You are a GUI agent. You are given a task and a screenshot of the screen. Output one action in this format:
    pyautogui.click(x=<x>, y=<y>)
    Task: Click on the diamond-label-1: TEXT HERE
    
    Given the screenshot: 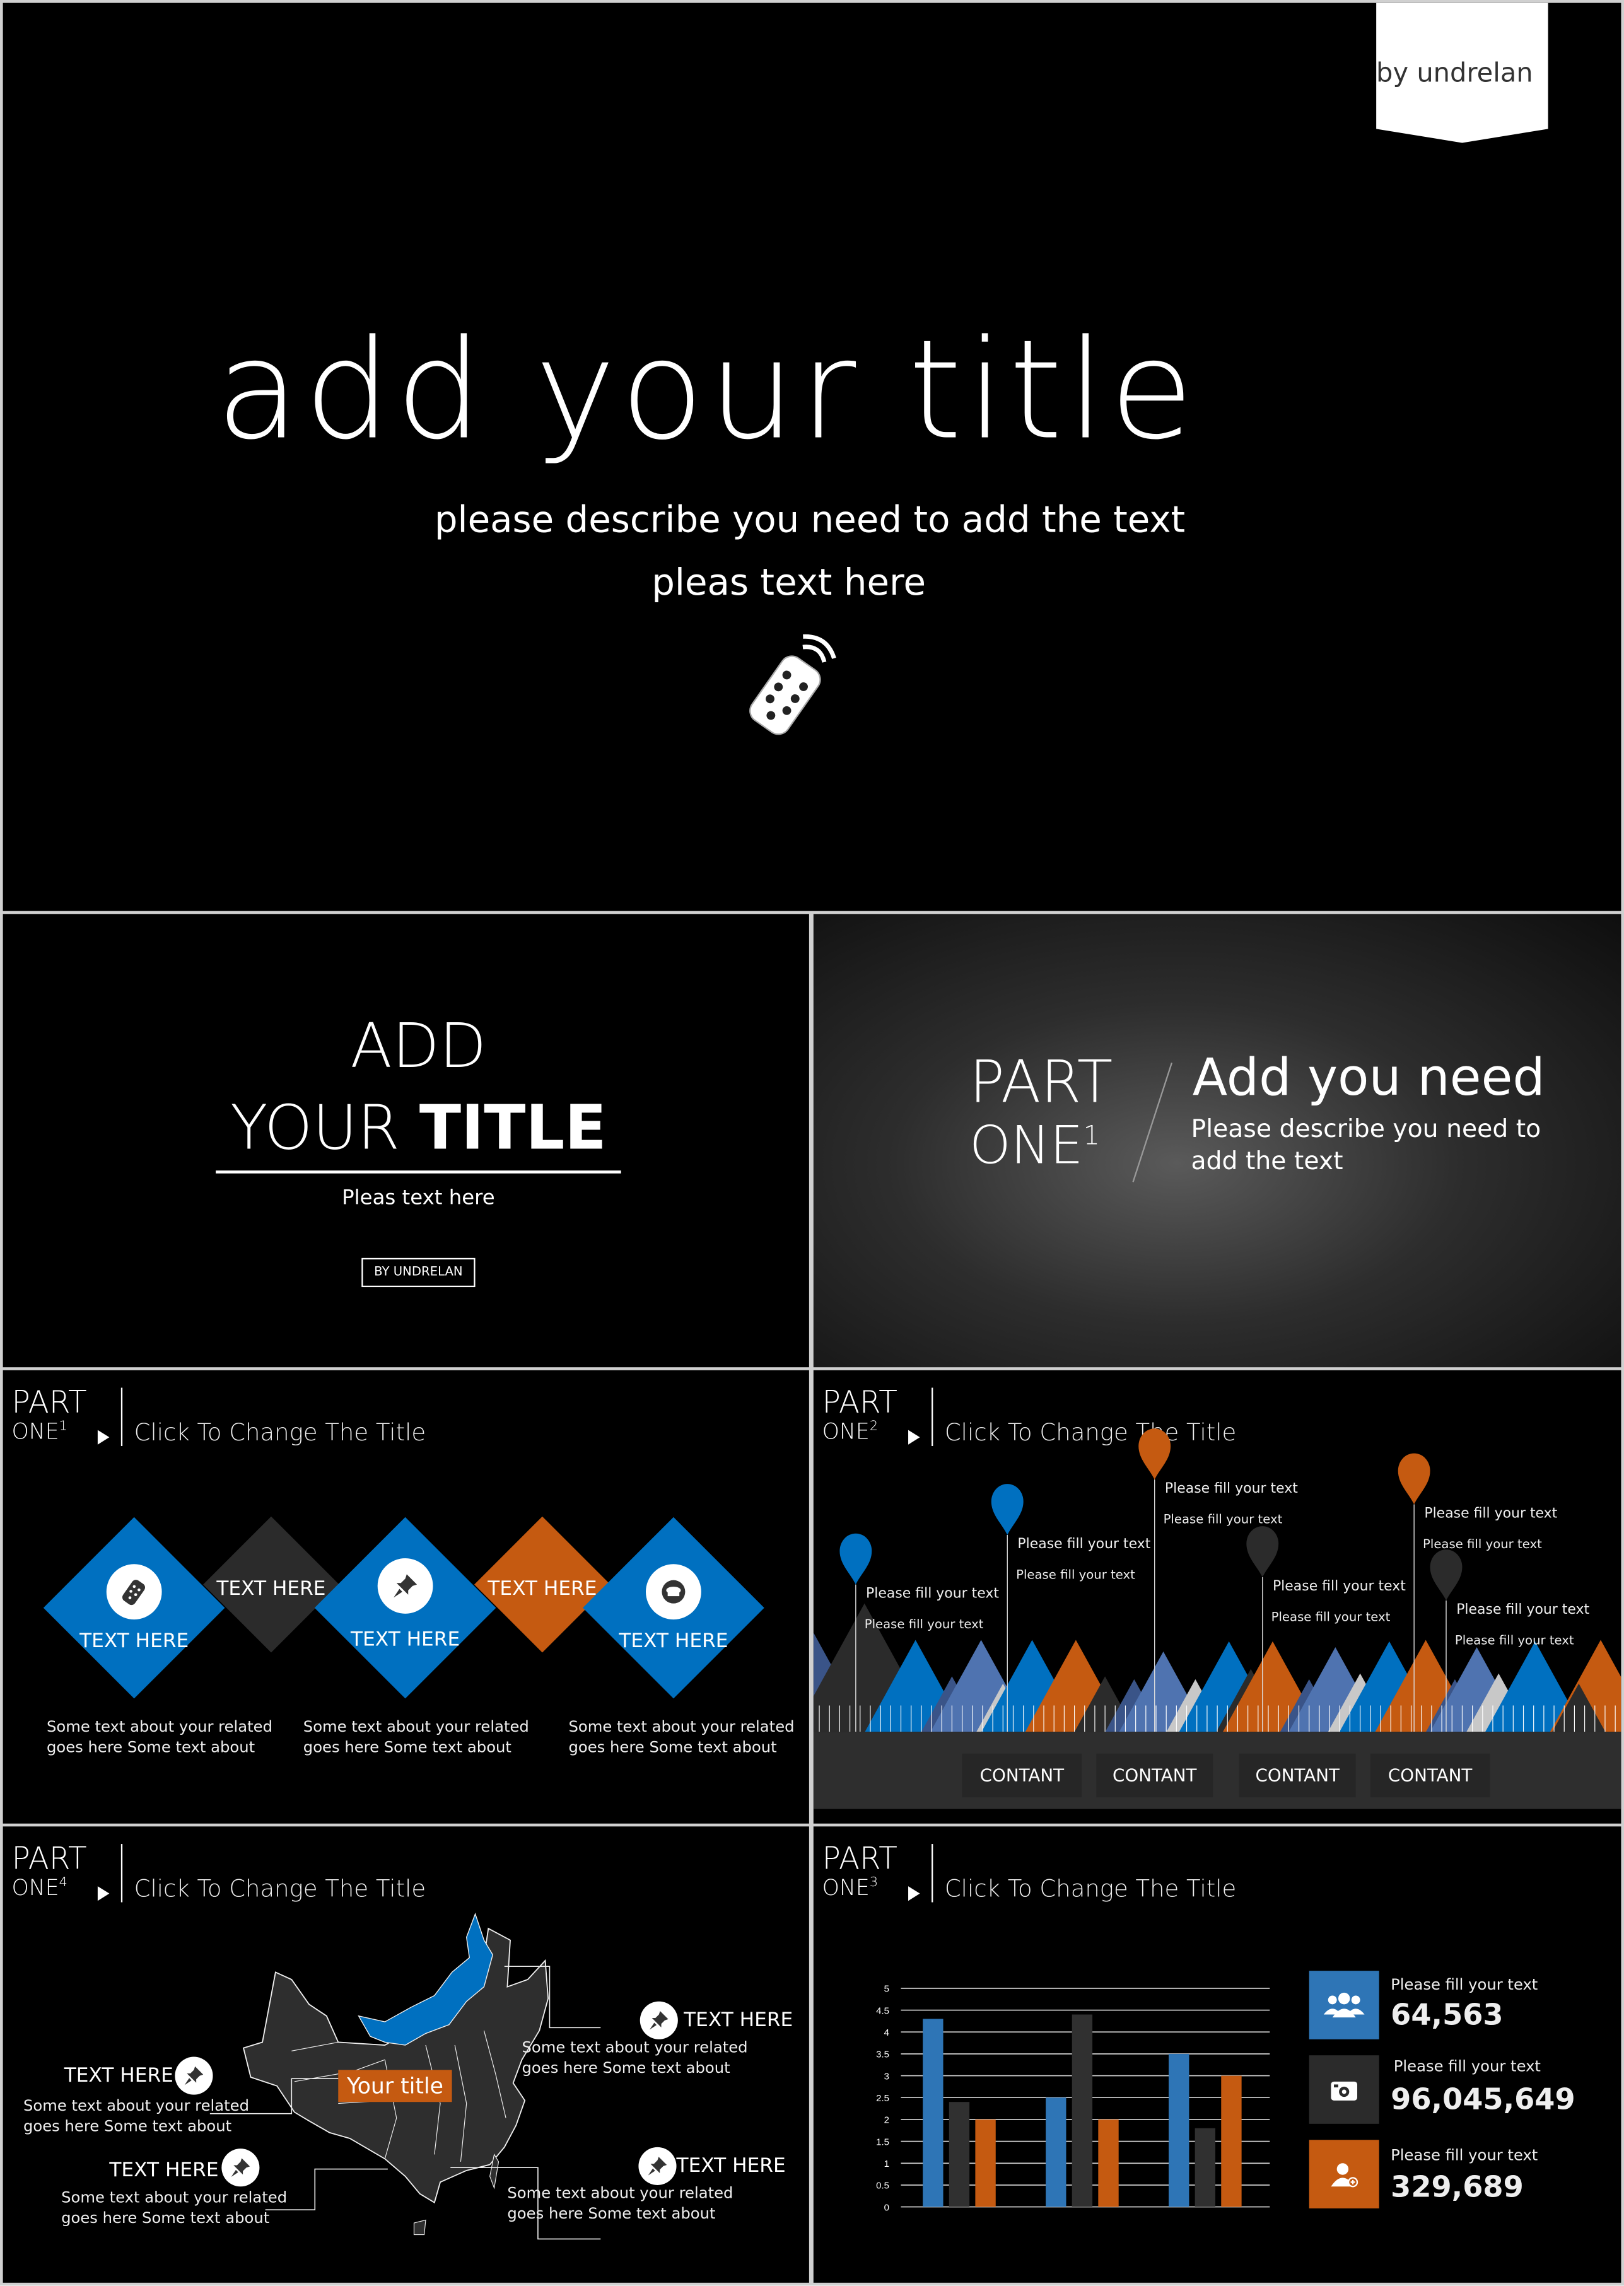 What is the action you would take?
    pyautogui.click(x=134, y=1641)
    